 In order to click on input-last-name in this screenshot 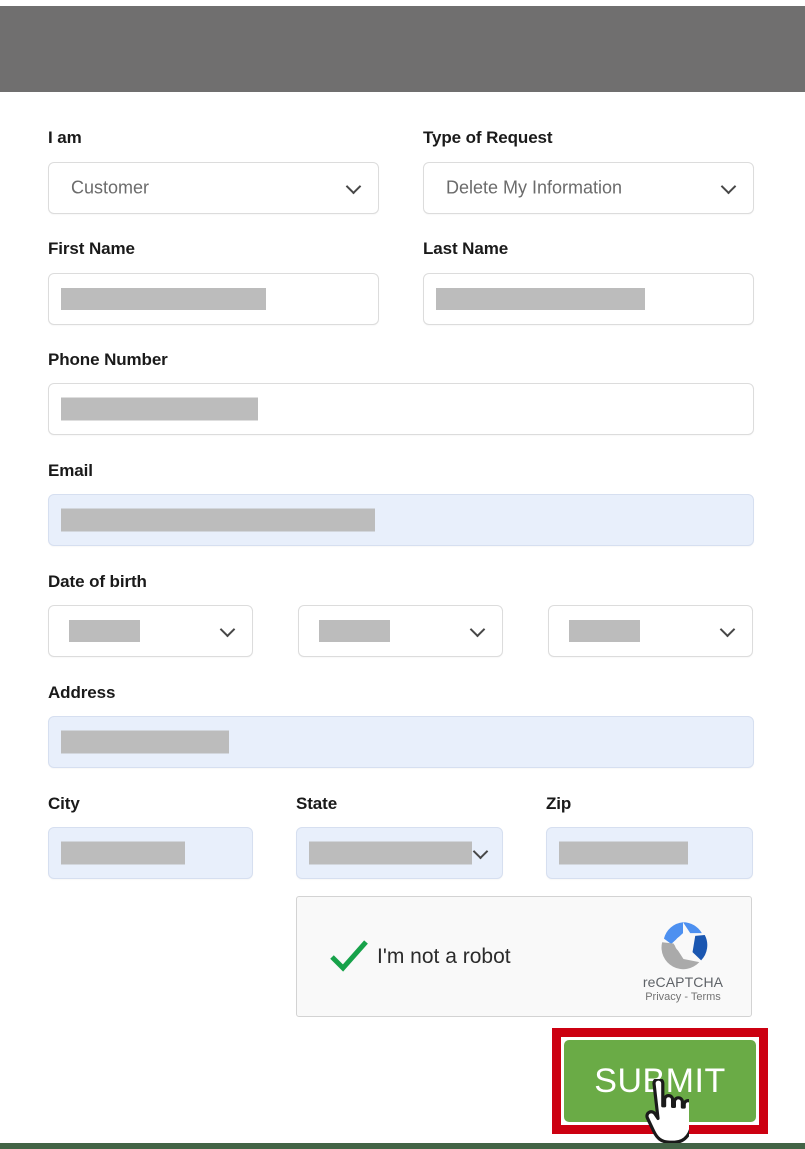, I will do `click(588, 299)`.